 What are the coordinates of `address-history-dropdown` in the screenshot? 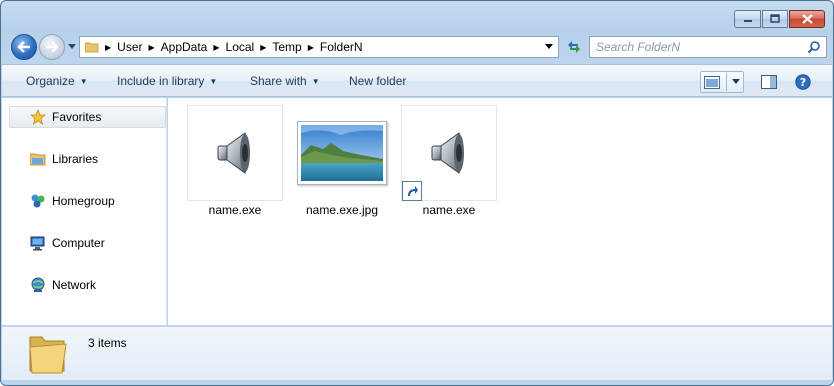 It's located at (549, 47).